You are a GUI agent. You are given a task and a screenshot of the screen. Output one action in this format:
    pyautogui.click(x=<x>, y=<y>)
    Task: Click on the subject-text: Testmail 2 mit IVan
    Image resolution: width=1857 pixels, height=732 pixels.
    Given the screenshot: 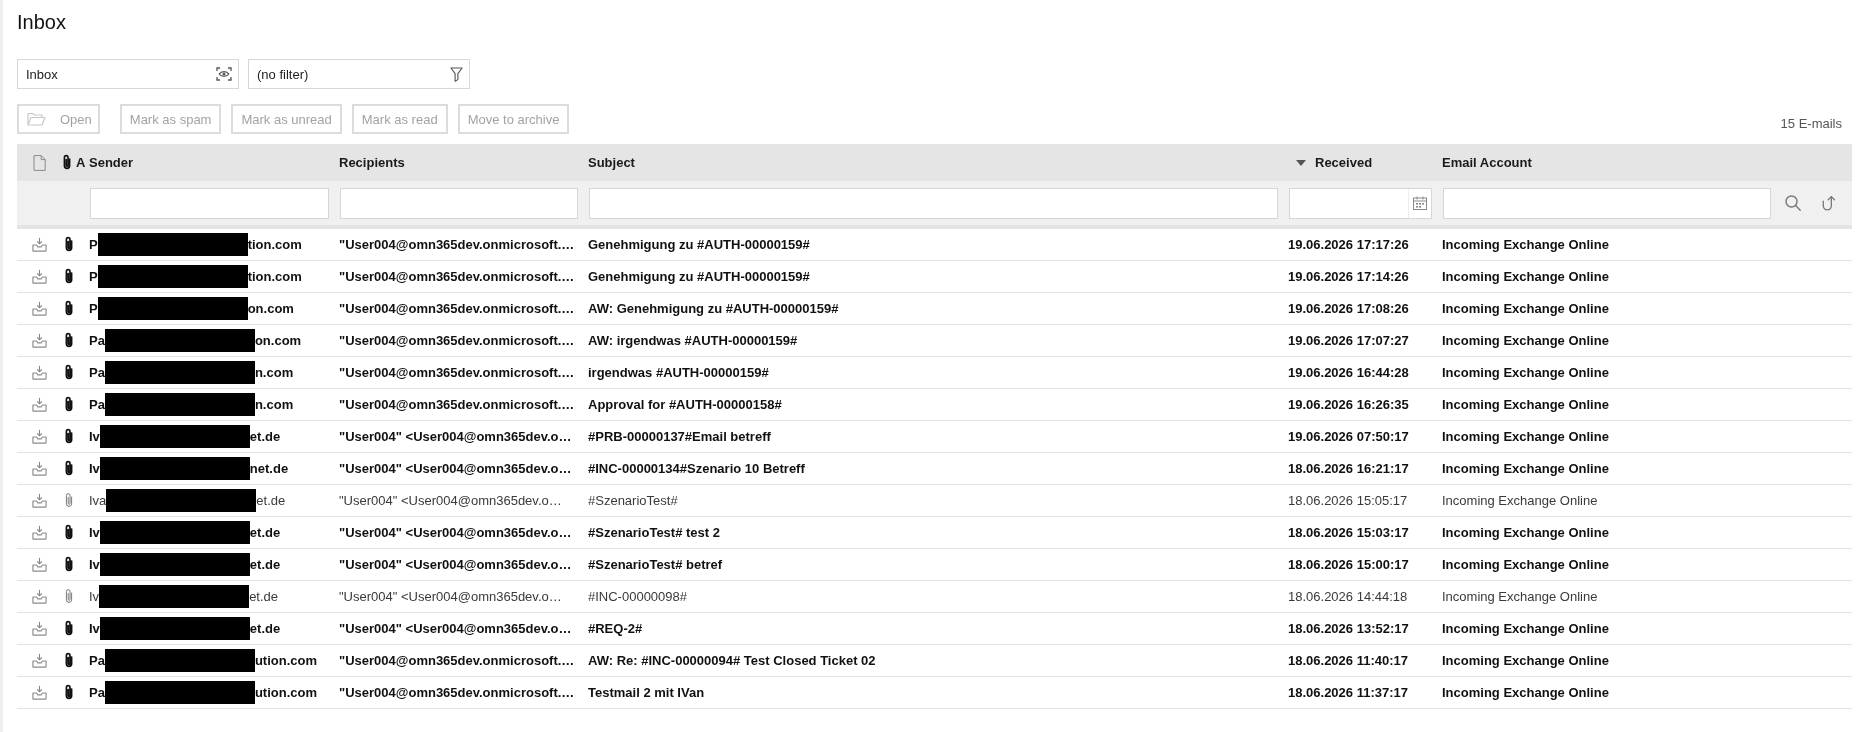 What is the action you would take?
    pyautogui.click(x=646, y=692)
    